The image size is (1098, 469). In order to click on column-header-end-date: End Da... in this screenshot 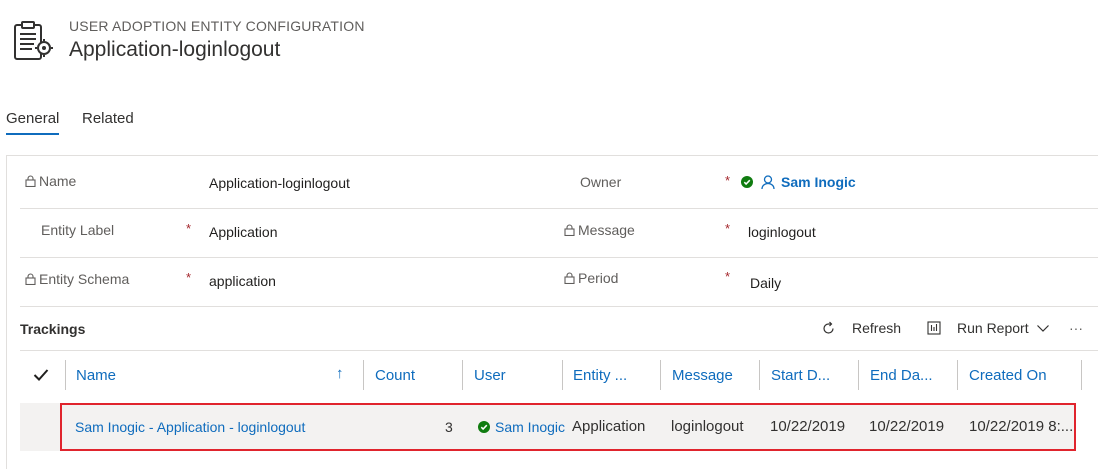, I will do `click(901, 375)`.